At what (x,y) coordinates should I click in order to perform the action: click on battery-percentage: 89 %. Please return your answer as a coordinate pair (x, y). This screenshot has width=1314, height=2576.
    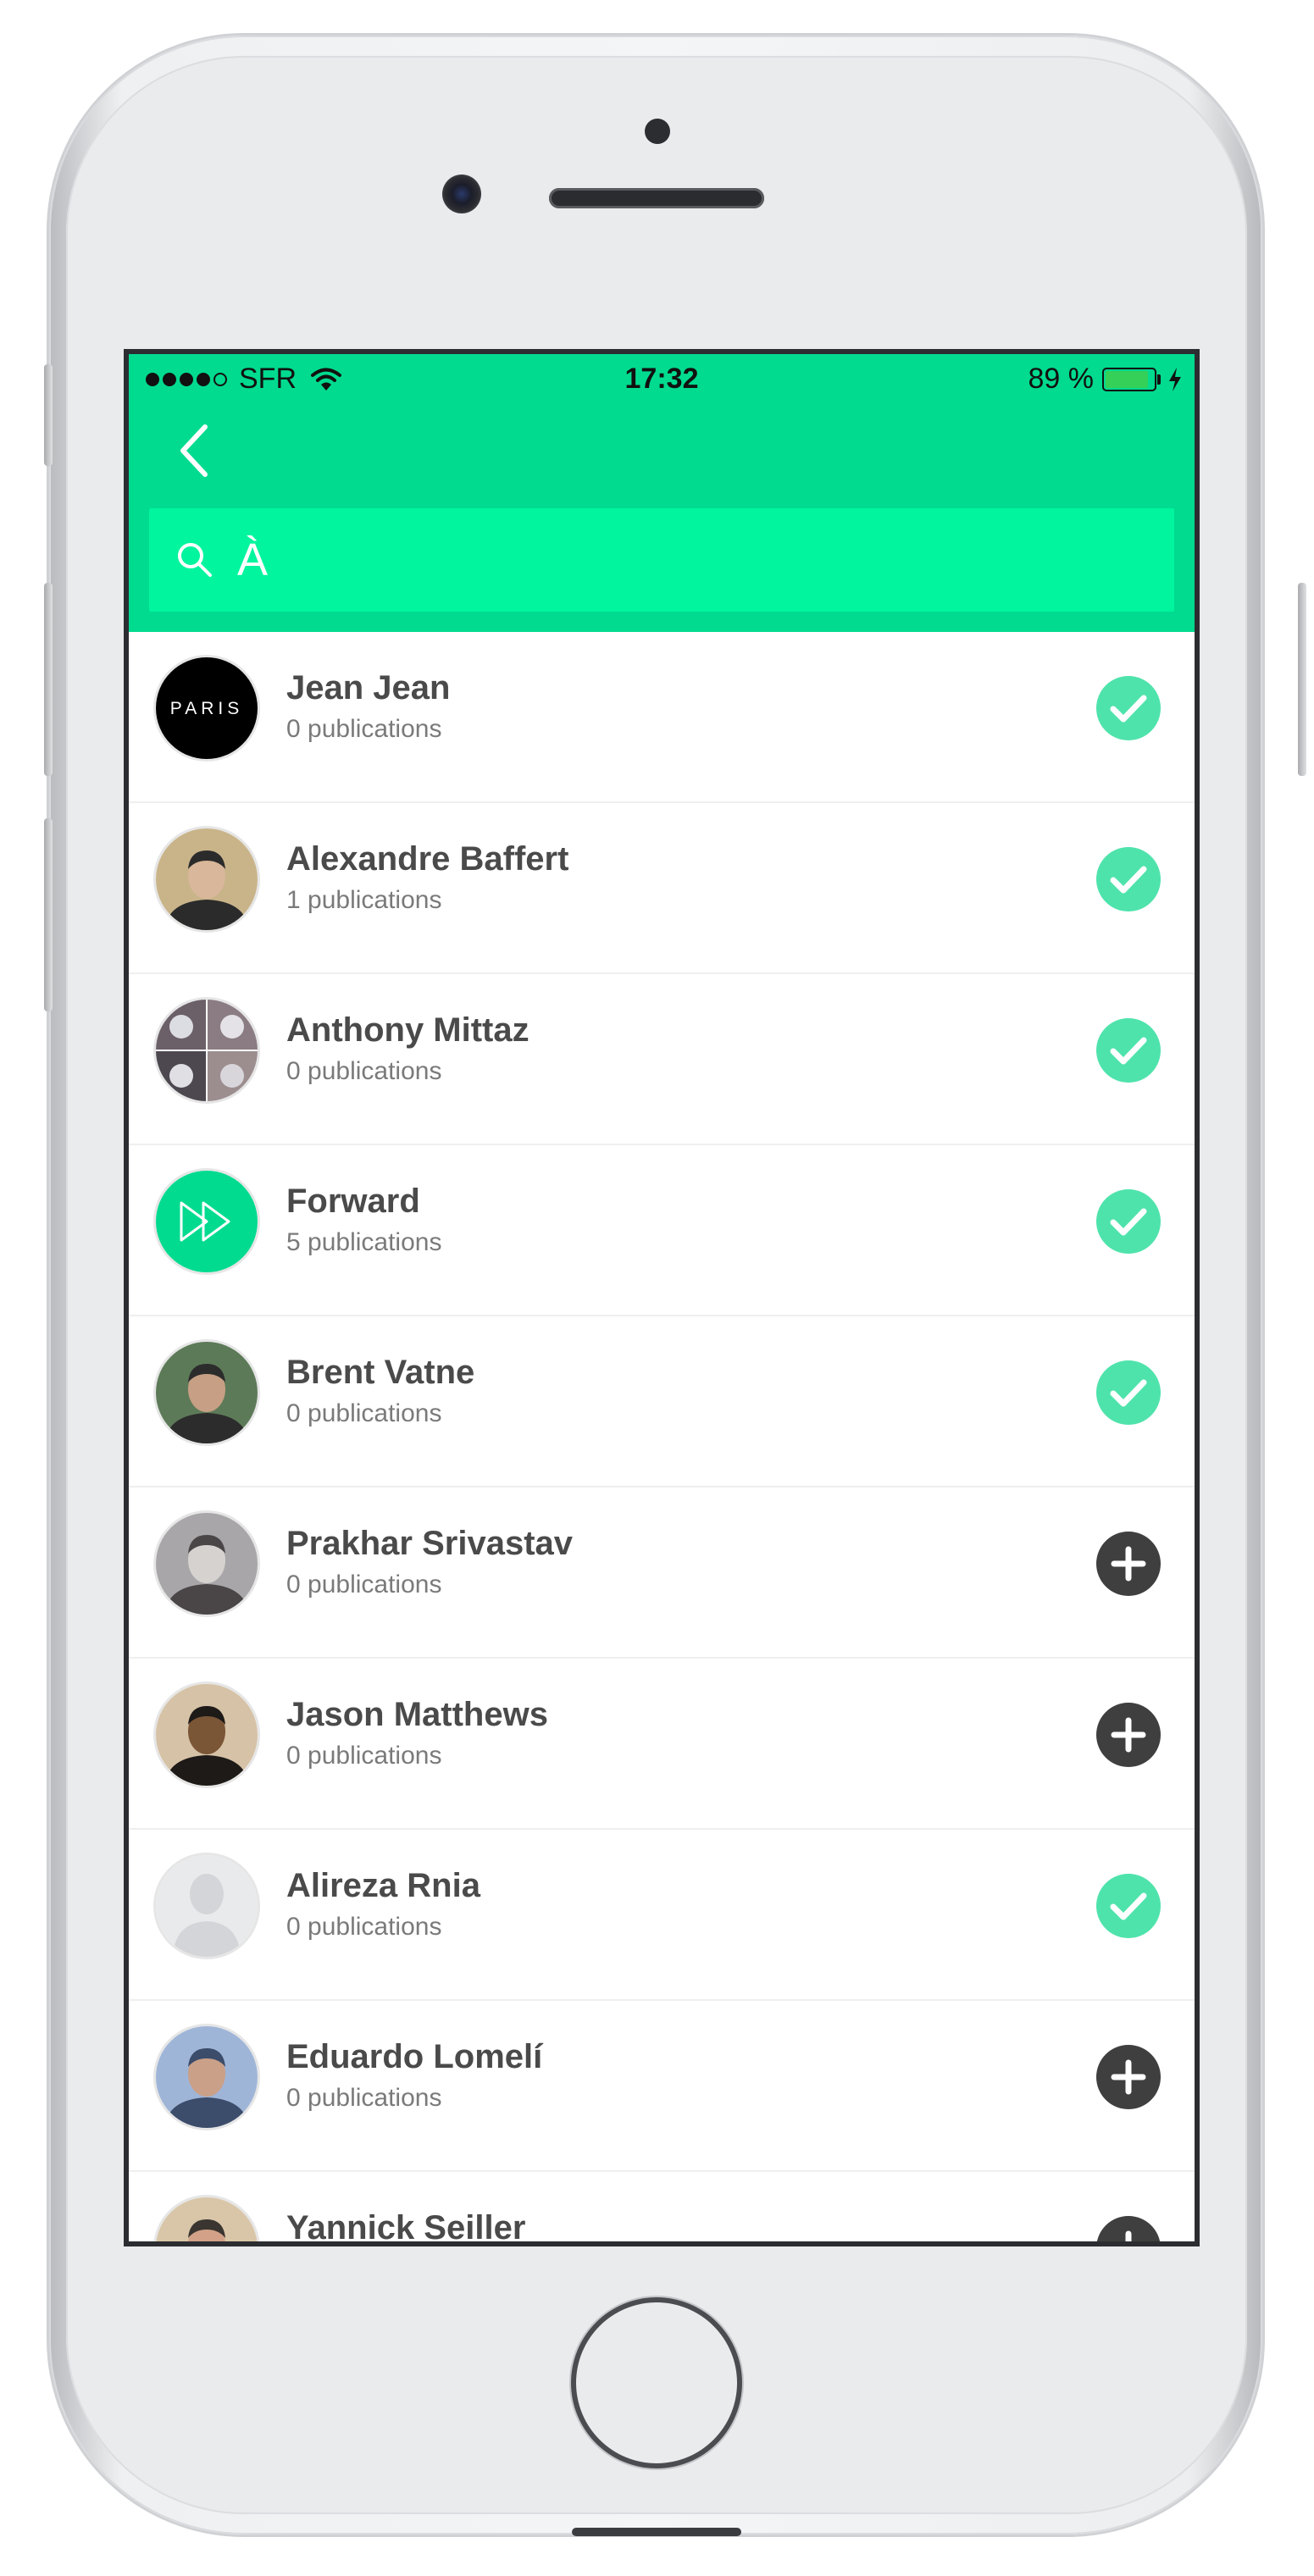
    Looking at the image, I should click on (1061, 379).